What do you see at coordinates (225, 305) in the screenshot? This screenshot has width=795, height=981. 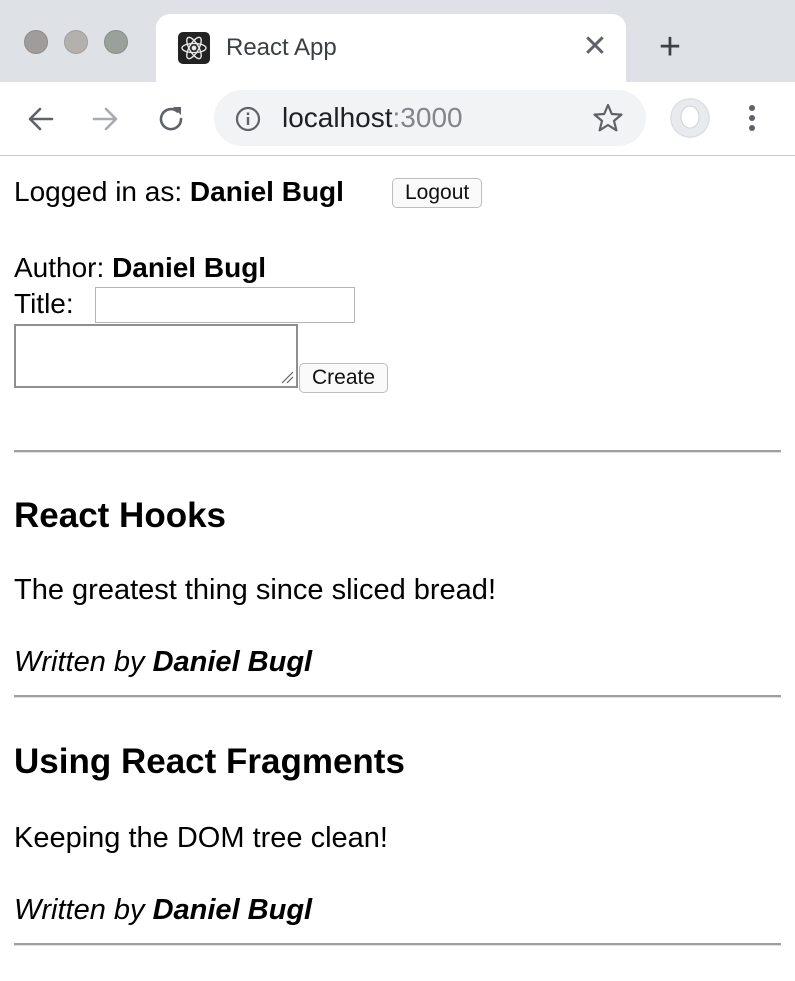 I see `title-input` at bounding box center [225, 305].